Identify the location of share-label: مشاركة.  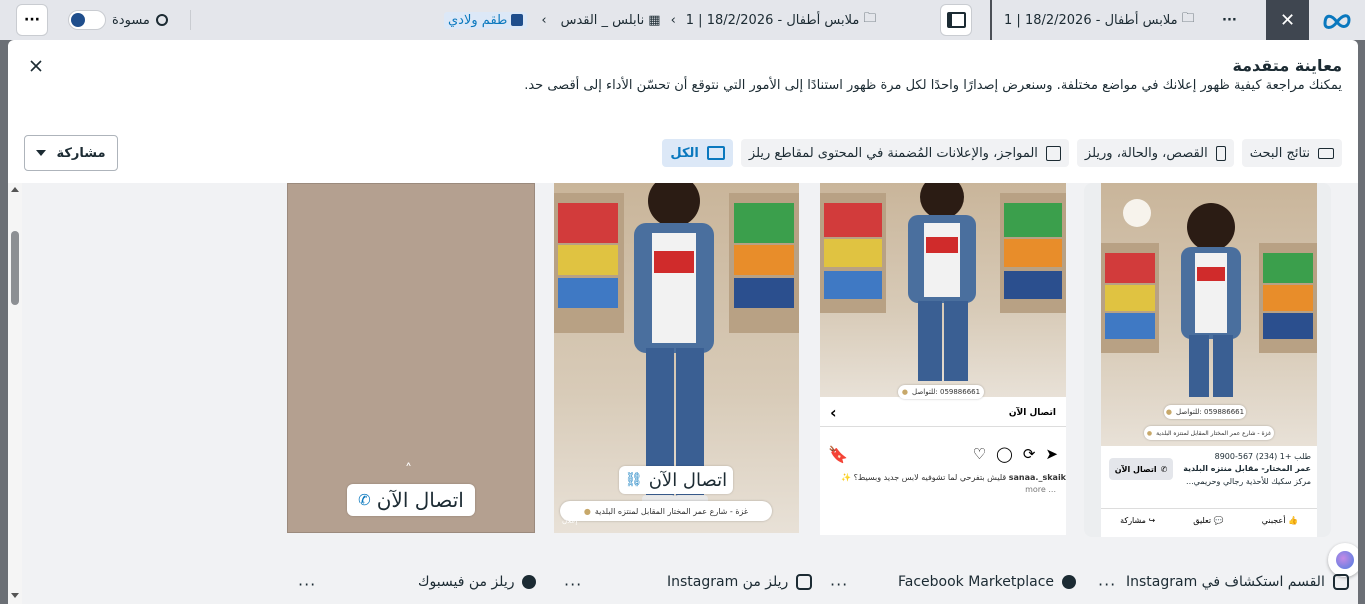
(81, 153).